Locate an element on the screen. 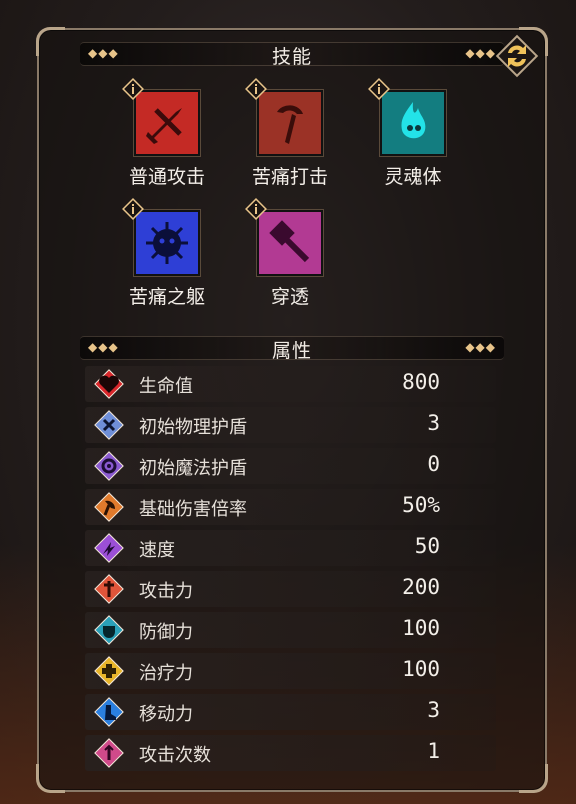 Image resolution: width=576 pixels, height=804 pixels. heal-cross-icon is located at coordinates (109, 671).